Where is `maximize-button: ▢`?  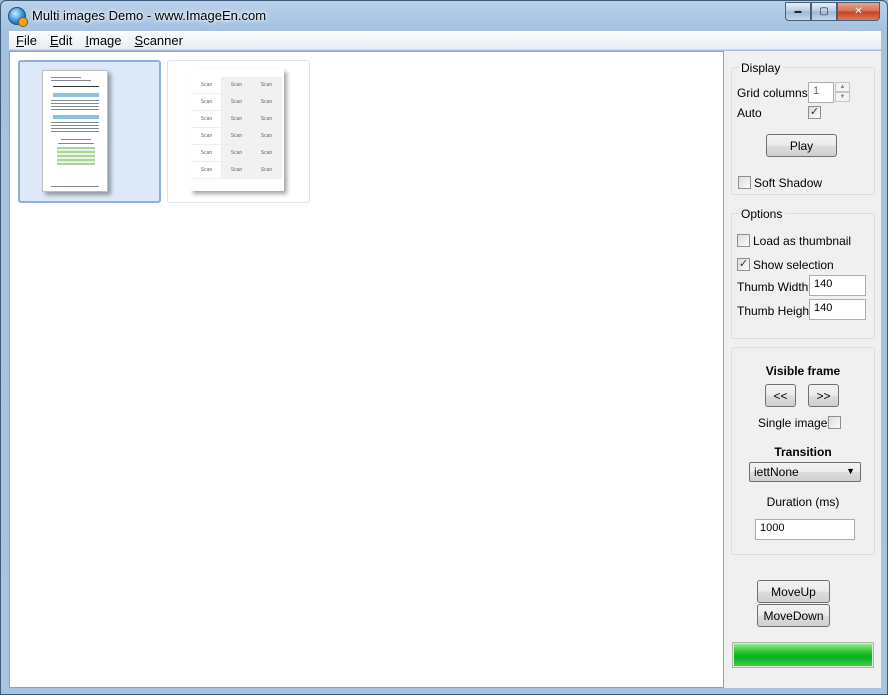
maximize-button: ▢ is located at coordinates (824, 11).